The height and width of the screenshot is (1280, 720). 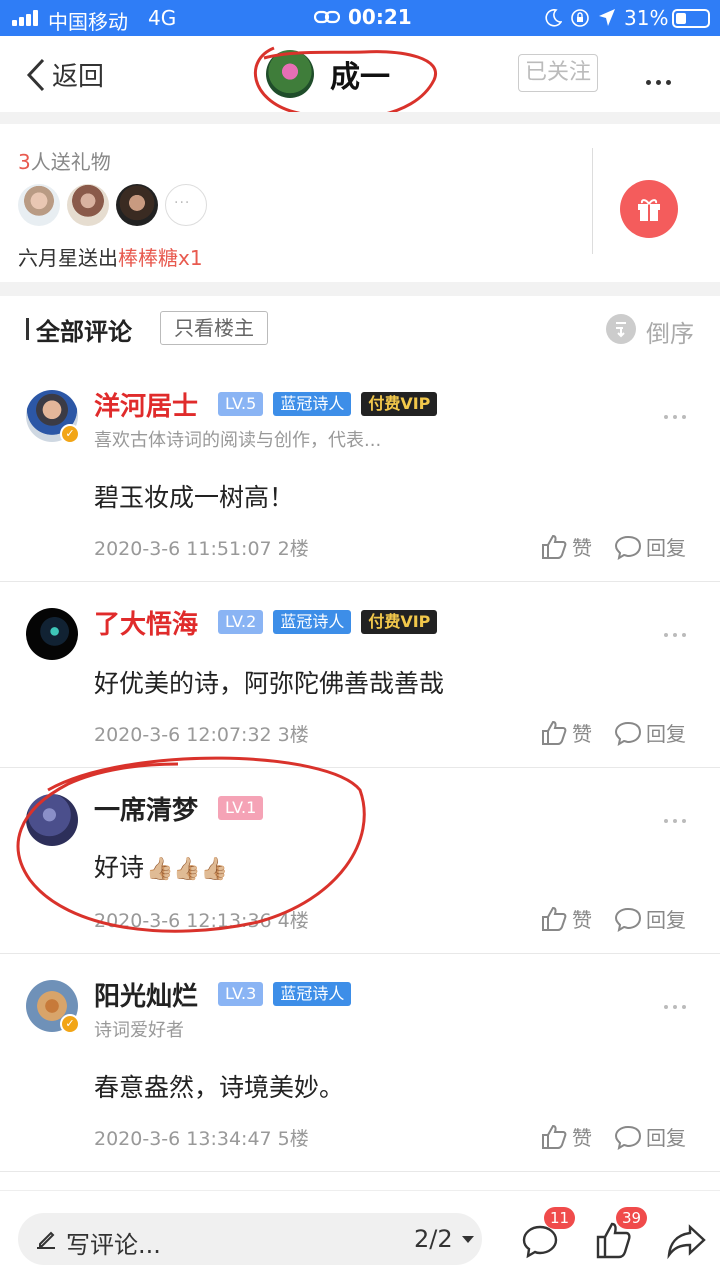 What do you see at coordinates (35, 74) in the screenshot?
I see `chevron-left-icon` at bounding box center [35, 74].